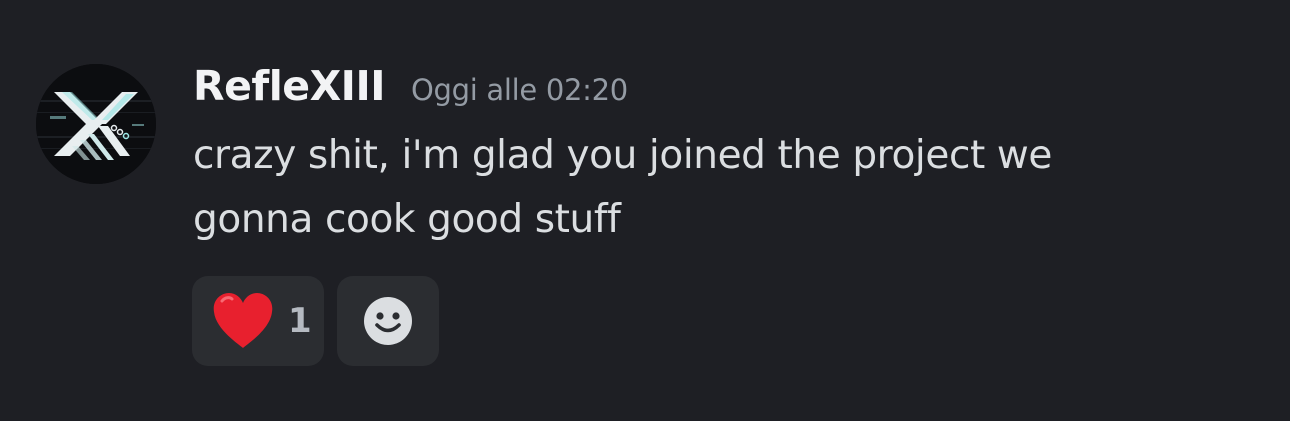 This screenshot has width=1290, height=421. Describe the element at coordinates (407, 219) in the screenshot. I see `message-text-line: gonna cook good stuff` at that location.